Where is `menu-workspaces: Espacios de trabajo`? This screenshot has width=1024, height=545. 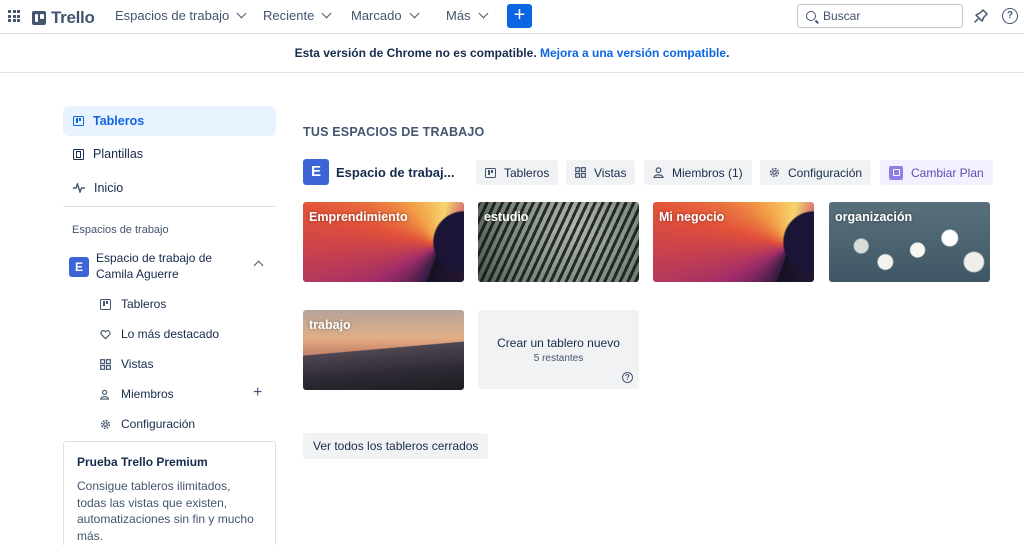 menu-workspaces: Espacios de trabajo is located at coordinates (181, 15).